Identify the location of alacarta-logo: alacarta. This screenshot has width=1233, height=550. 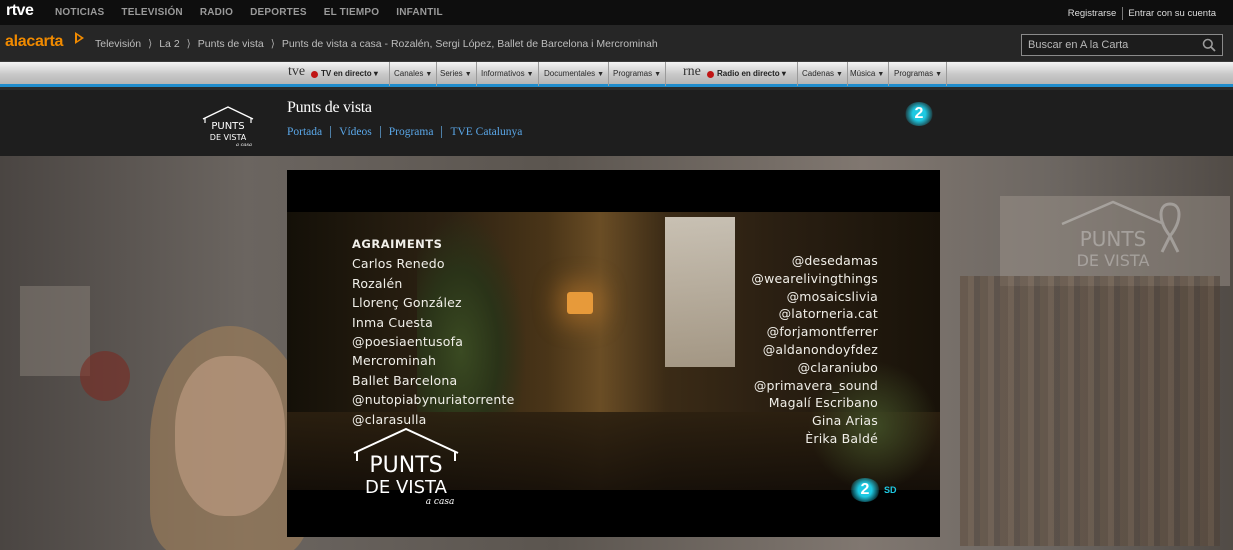
(34, 42).